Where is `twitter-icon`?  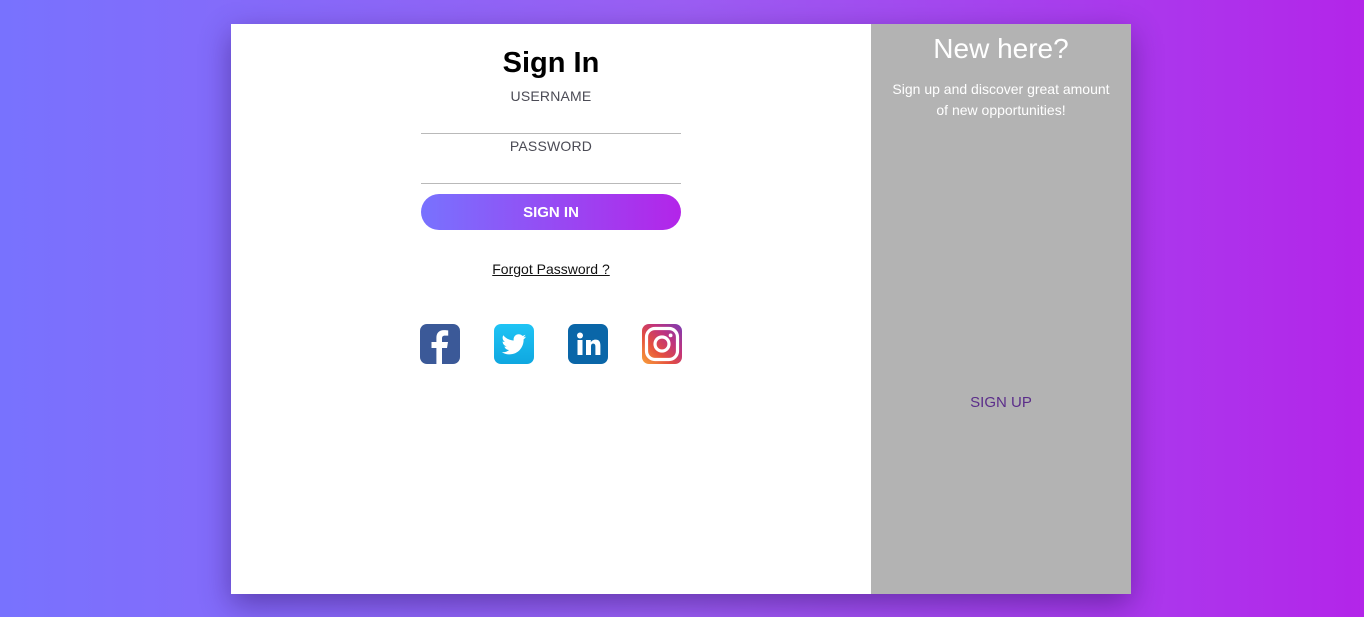 twitter-icon is located at coordinates (513, 344).